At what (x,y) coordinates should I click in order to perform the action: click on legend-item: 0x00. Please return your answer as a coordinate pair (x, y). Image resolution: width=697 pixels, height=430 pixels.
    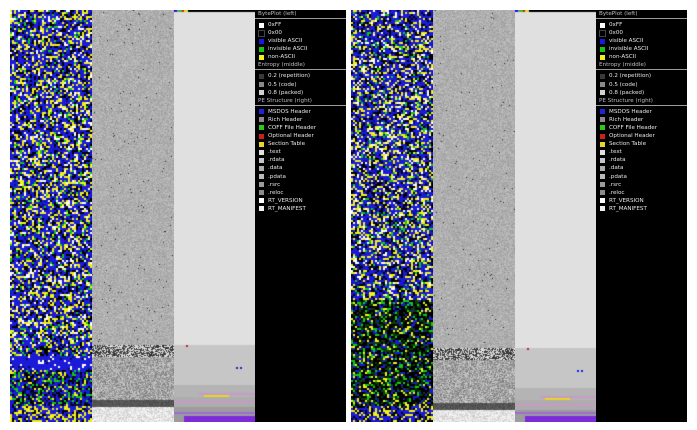
    Looking at the image, I should click on (641, 33).